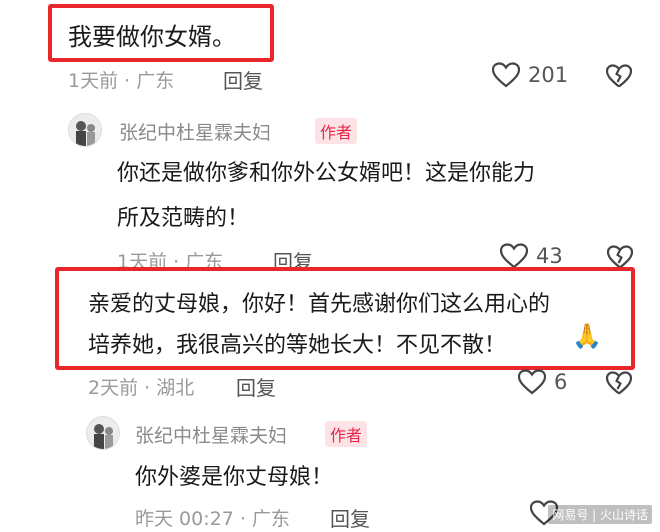 The height and width of the screenshot is (532, 660). I want to click on comment-2-dislike-button, so click(620, 257).